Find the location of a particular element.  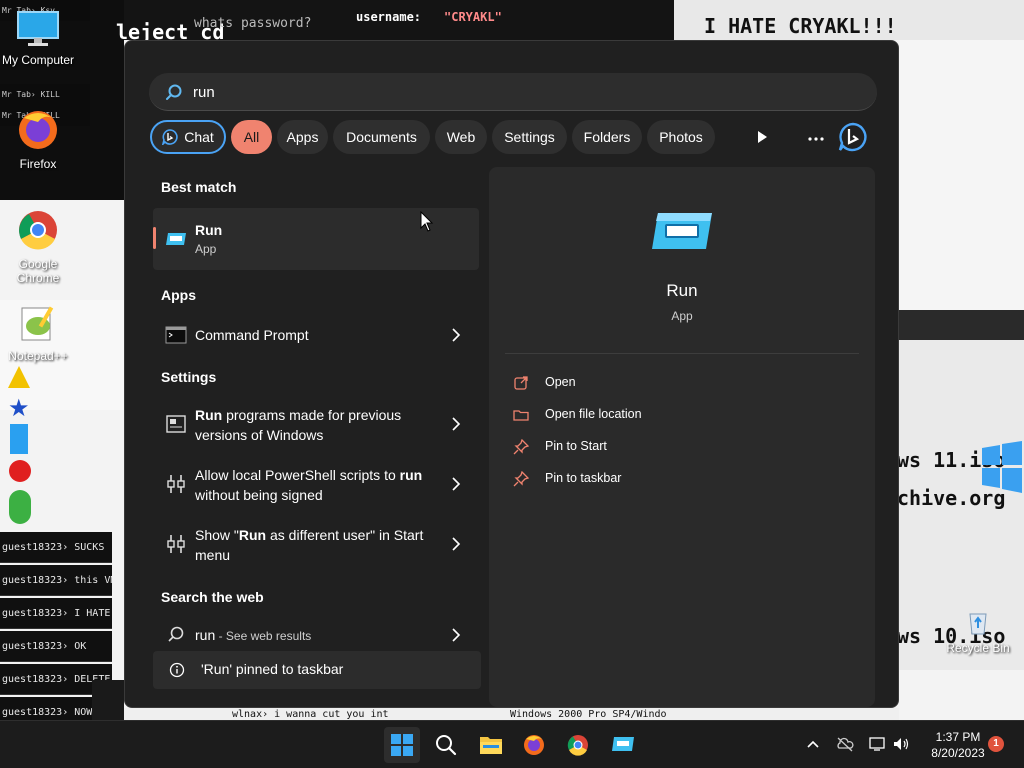

windows-logo-icon is located at coordinates (1002, 467).